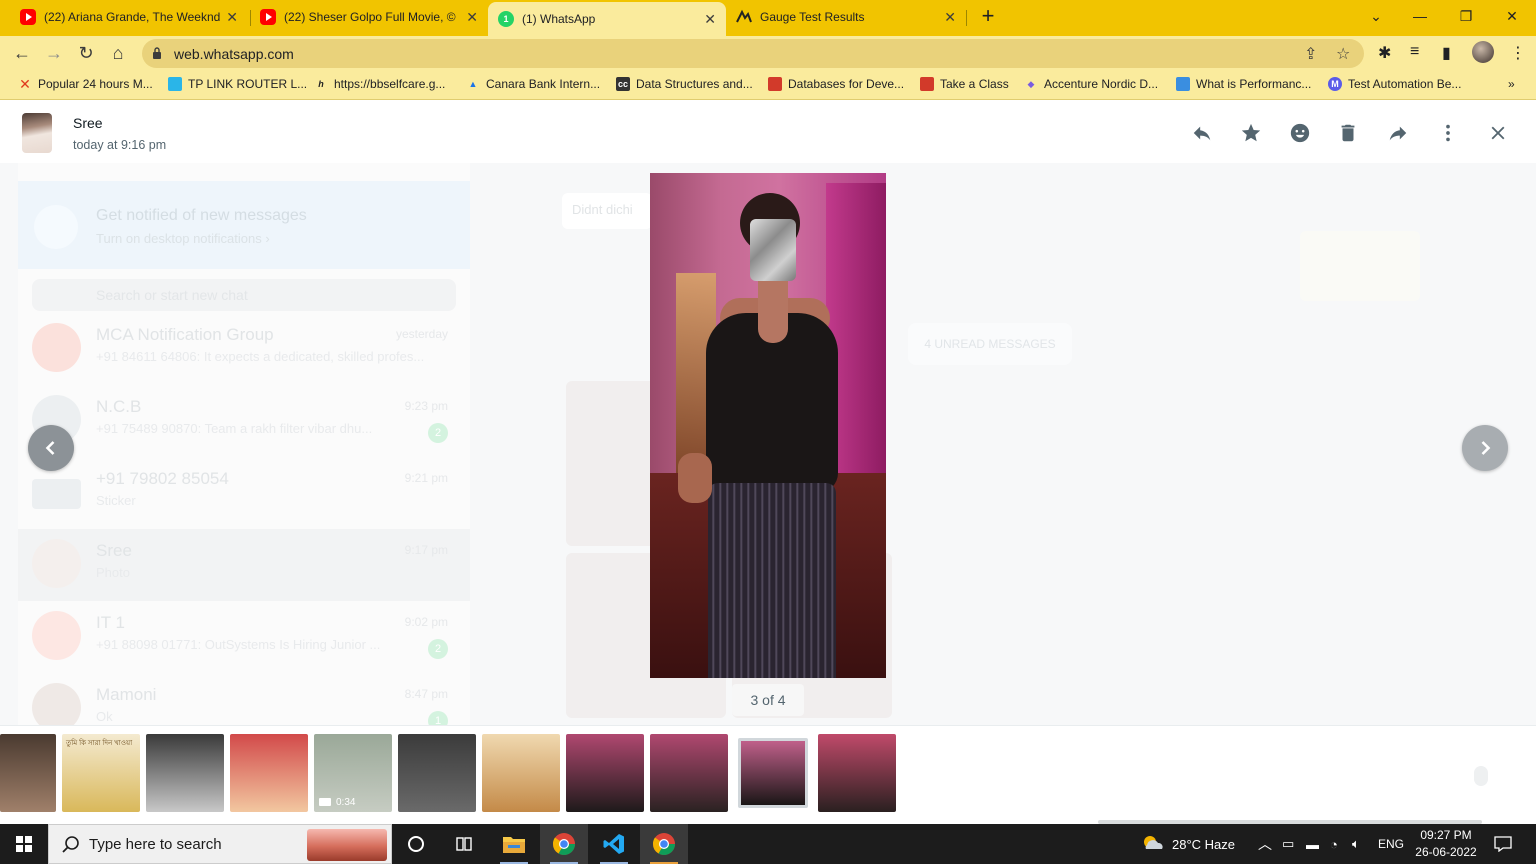 The height and width of the screenshot is (864, 1536). Describe the element at coordinates (220, 844) in the screenshot. I see `taskbar-search-box: Type here to search` at that location.